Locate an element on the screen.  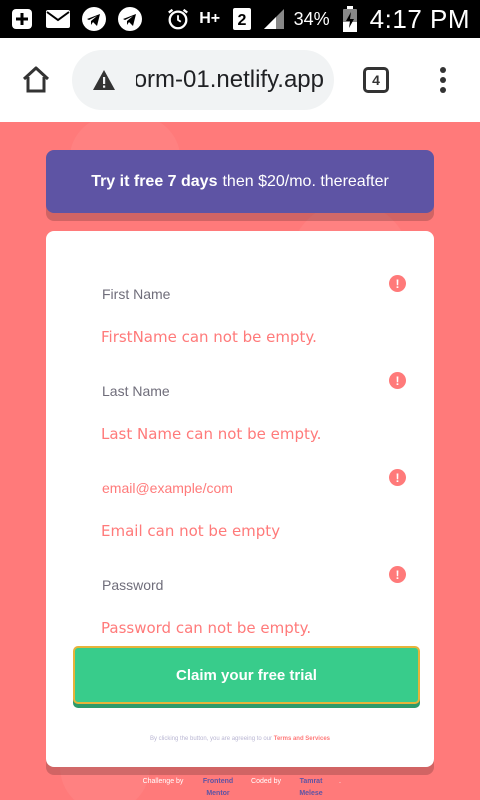
attribution-challenge-by: Challenge by is located at coordinates (163, 781).